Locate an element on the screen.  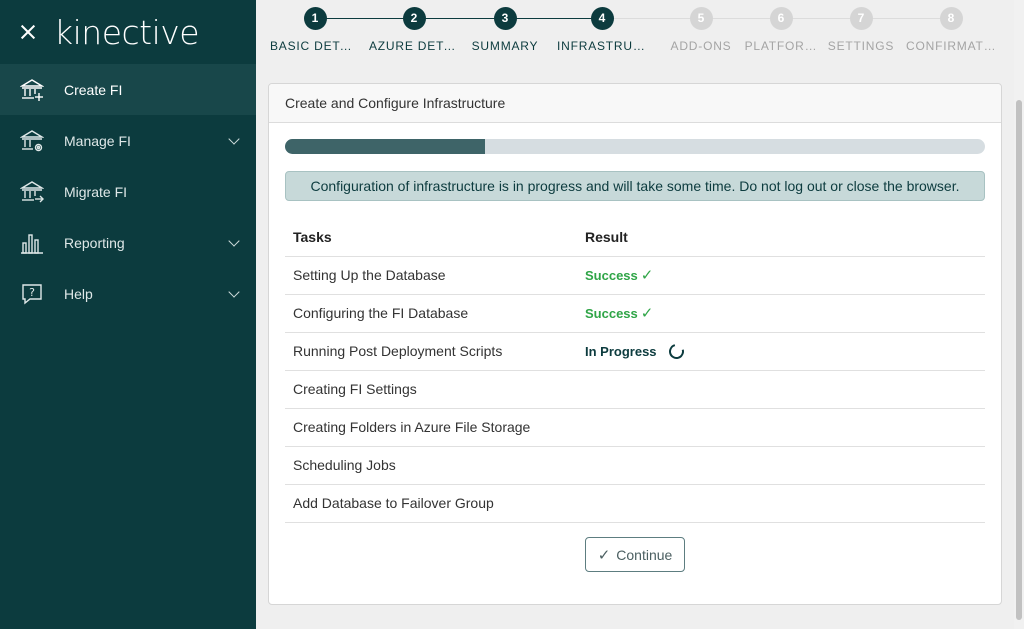
sidebar-header: kinective is located at coordinates (128, 32).